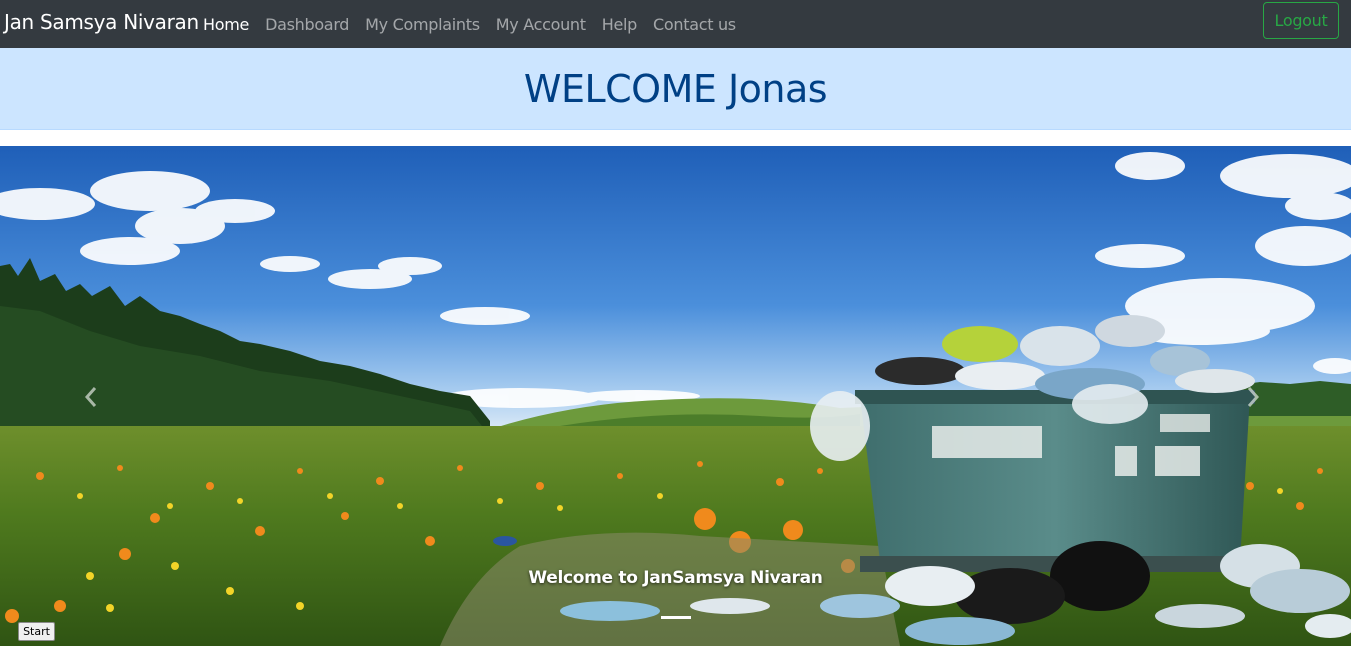 This screenshot has width=1351, height=646. What do you see at coordinates (226, 24) in the screenshot?
I see `nav-link-home: Home` at bounding box center [226, 24].